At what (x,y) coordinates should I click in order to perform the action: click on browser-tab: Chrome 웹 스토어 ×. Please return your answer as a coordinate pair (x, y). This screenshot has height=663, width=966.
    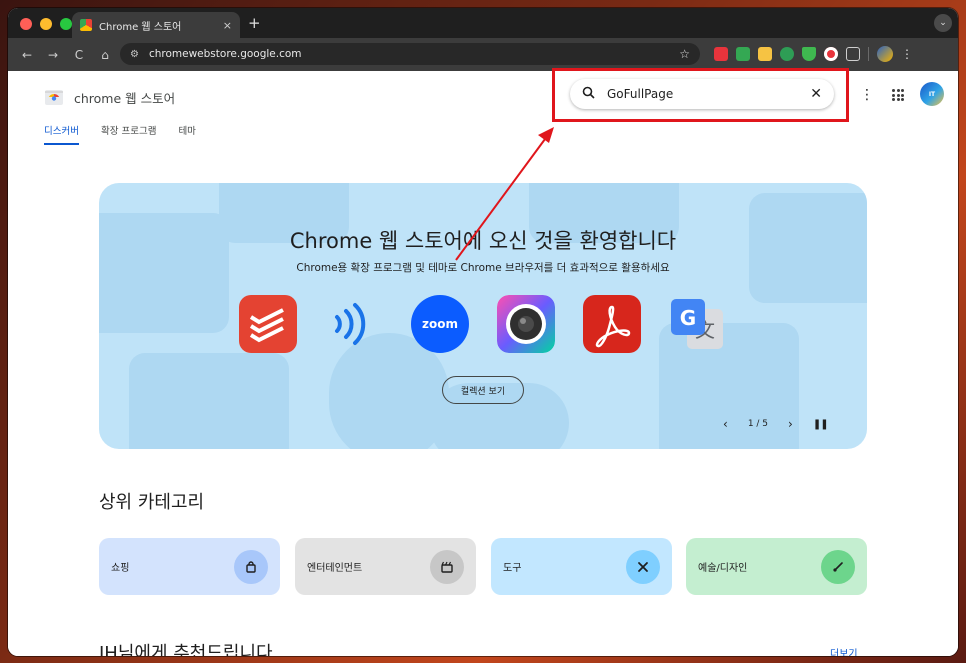
    Looking at the image, I should click on (156, 25).